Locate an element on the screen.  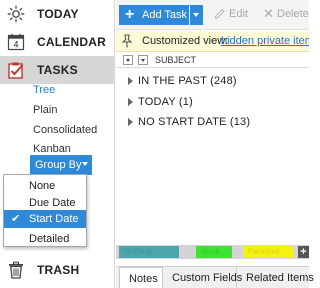
add-task-button: + Add Task is located at coordinates (154, 15).